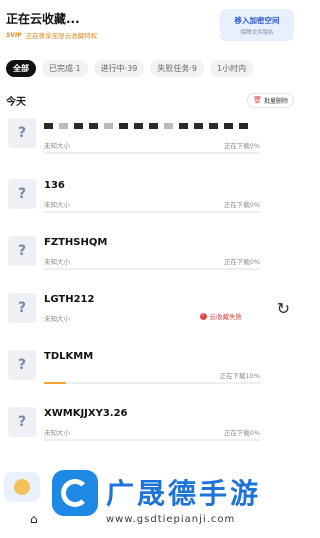  I want to click on list-item: ? XWMKJJXY3.26 未知大小 正在下载0%, so click(150, 428).